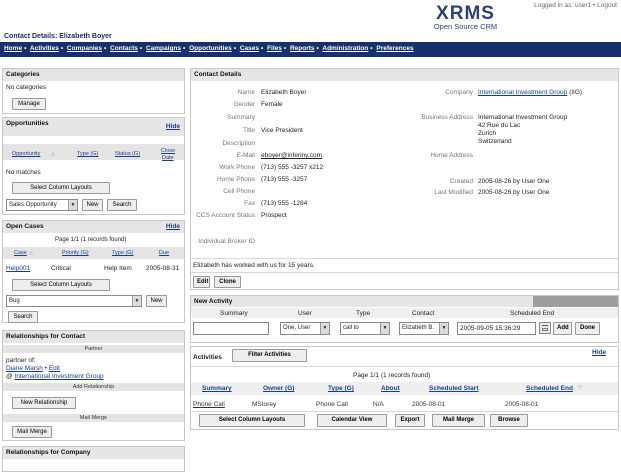  Describe the element at coordinates (92, 205) in the screenshot. I see `opp-new-button: New` at that location.